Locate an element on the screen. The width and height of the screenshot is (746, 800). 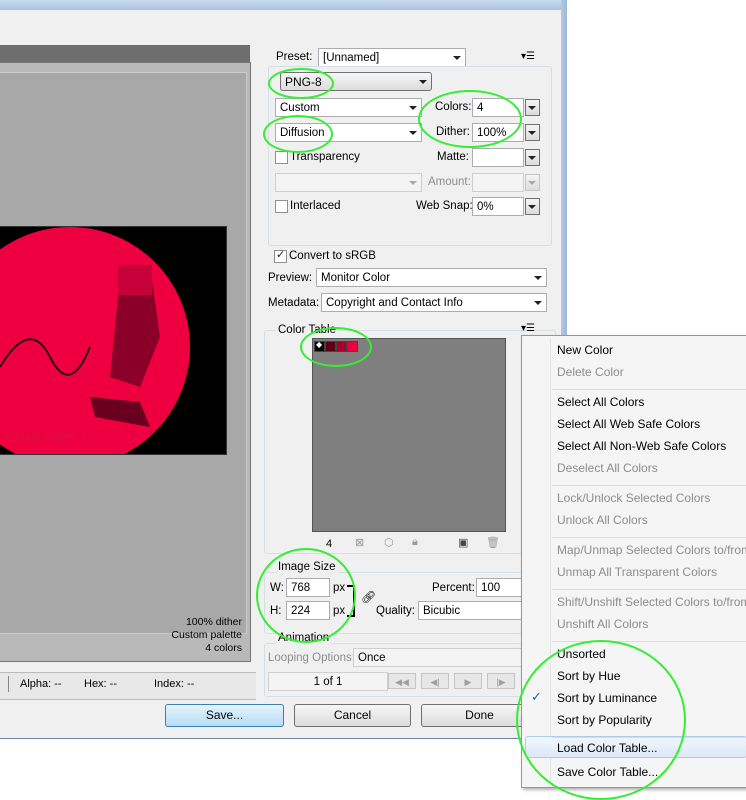
preview-image: 's finally linked !! is located at coordinates (113, 340).